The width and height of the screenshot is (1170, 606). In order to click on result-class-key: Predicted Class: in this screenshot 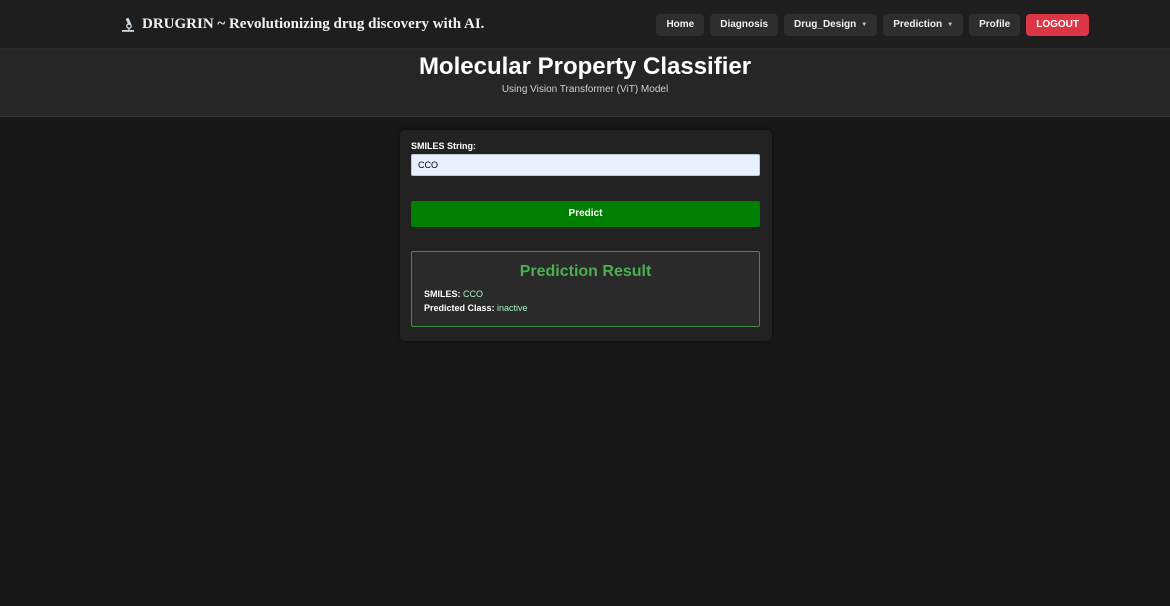, I will do `click(459, 308)`.